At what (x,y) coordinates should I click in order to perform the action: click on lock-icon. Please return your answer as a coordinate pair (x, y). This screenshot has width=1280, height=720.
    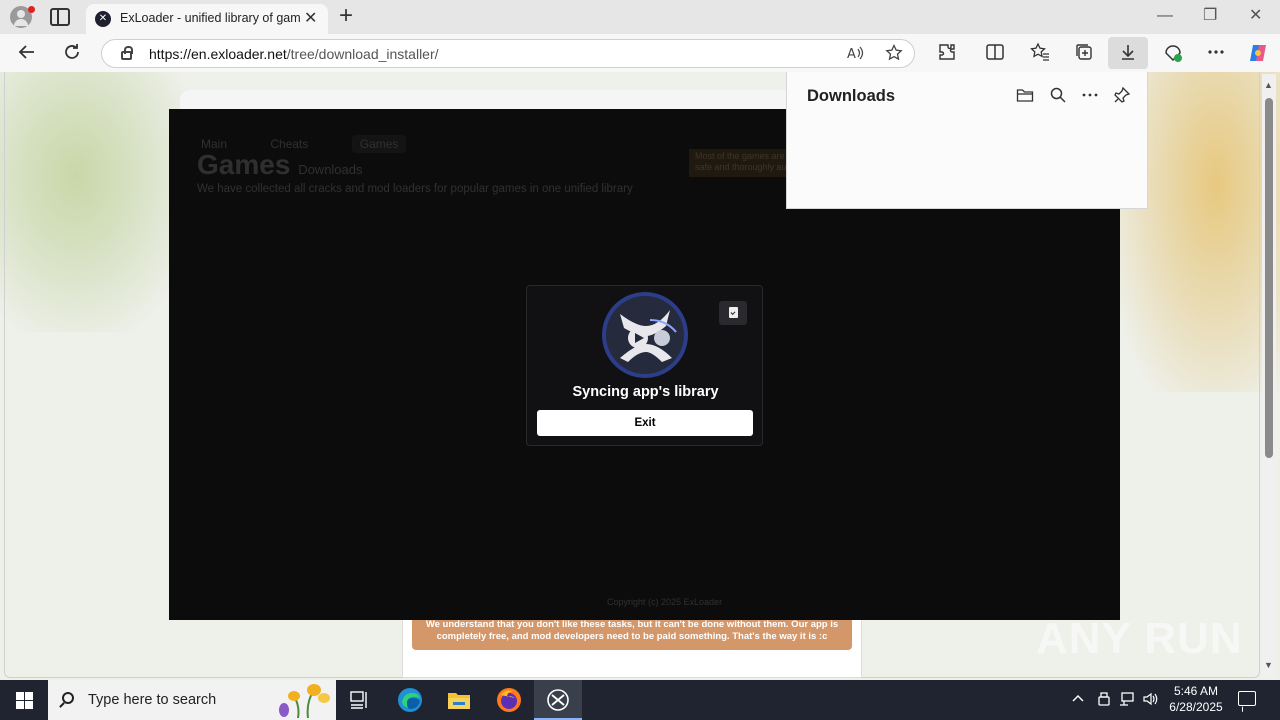
    Looking at the image, I should click on (127, 53).